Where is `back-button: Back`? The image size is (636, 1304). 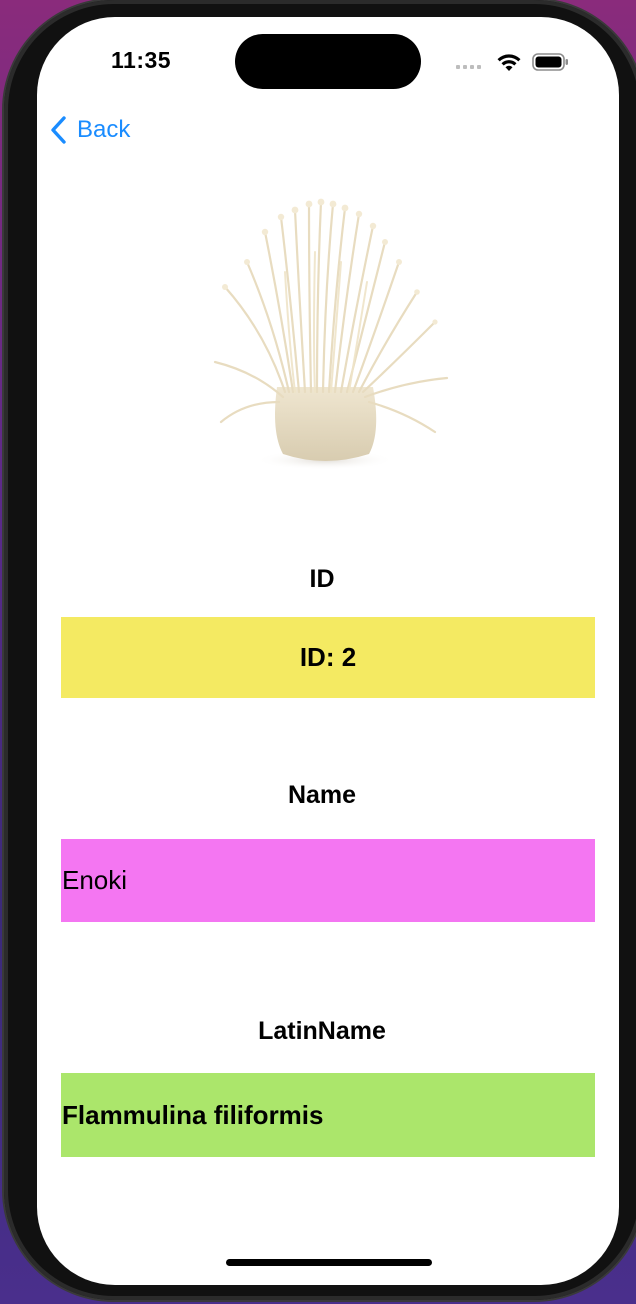 back-button: Back is located at coordinates (89, 130).